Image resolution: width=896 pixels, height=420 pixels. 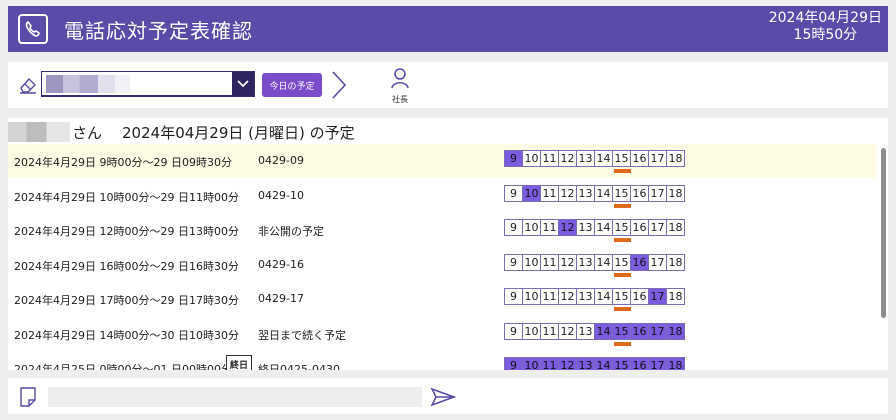 What do you see at coordinates (148, 84) in the screenshot?
I see `person-select` at bounding box center [148, 84].